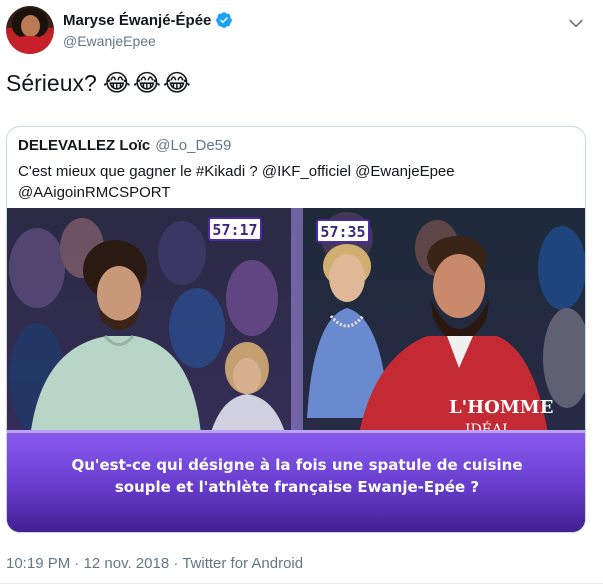  I want to click on author-name-row: Maryse Éwanjé-Épée, so click(148, 20).